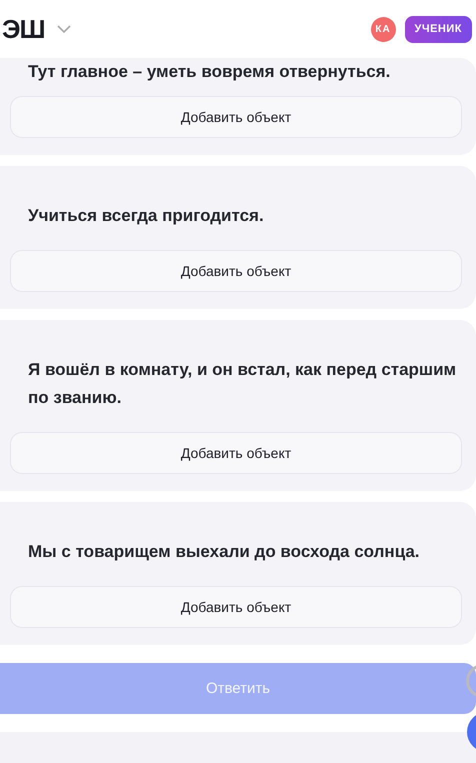 The width and height of the screenshot is (476, 763). Describe the element at coordinates (209, 72) in the screenshot. I see `sentence-text: Тут главное – уметь вовремя отвернуться.` at that location.